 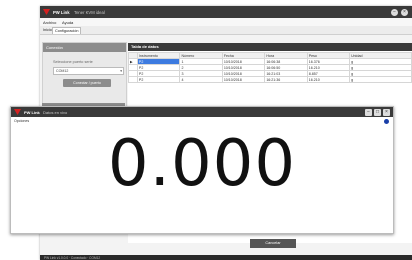 I want to click on app-subtitle: Datos en vivo, so click(x=55, y=112).